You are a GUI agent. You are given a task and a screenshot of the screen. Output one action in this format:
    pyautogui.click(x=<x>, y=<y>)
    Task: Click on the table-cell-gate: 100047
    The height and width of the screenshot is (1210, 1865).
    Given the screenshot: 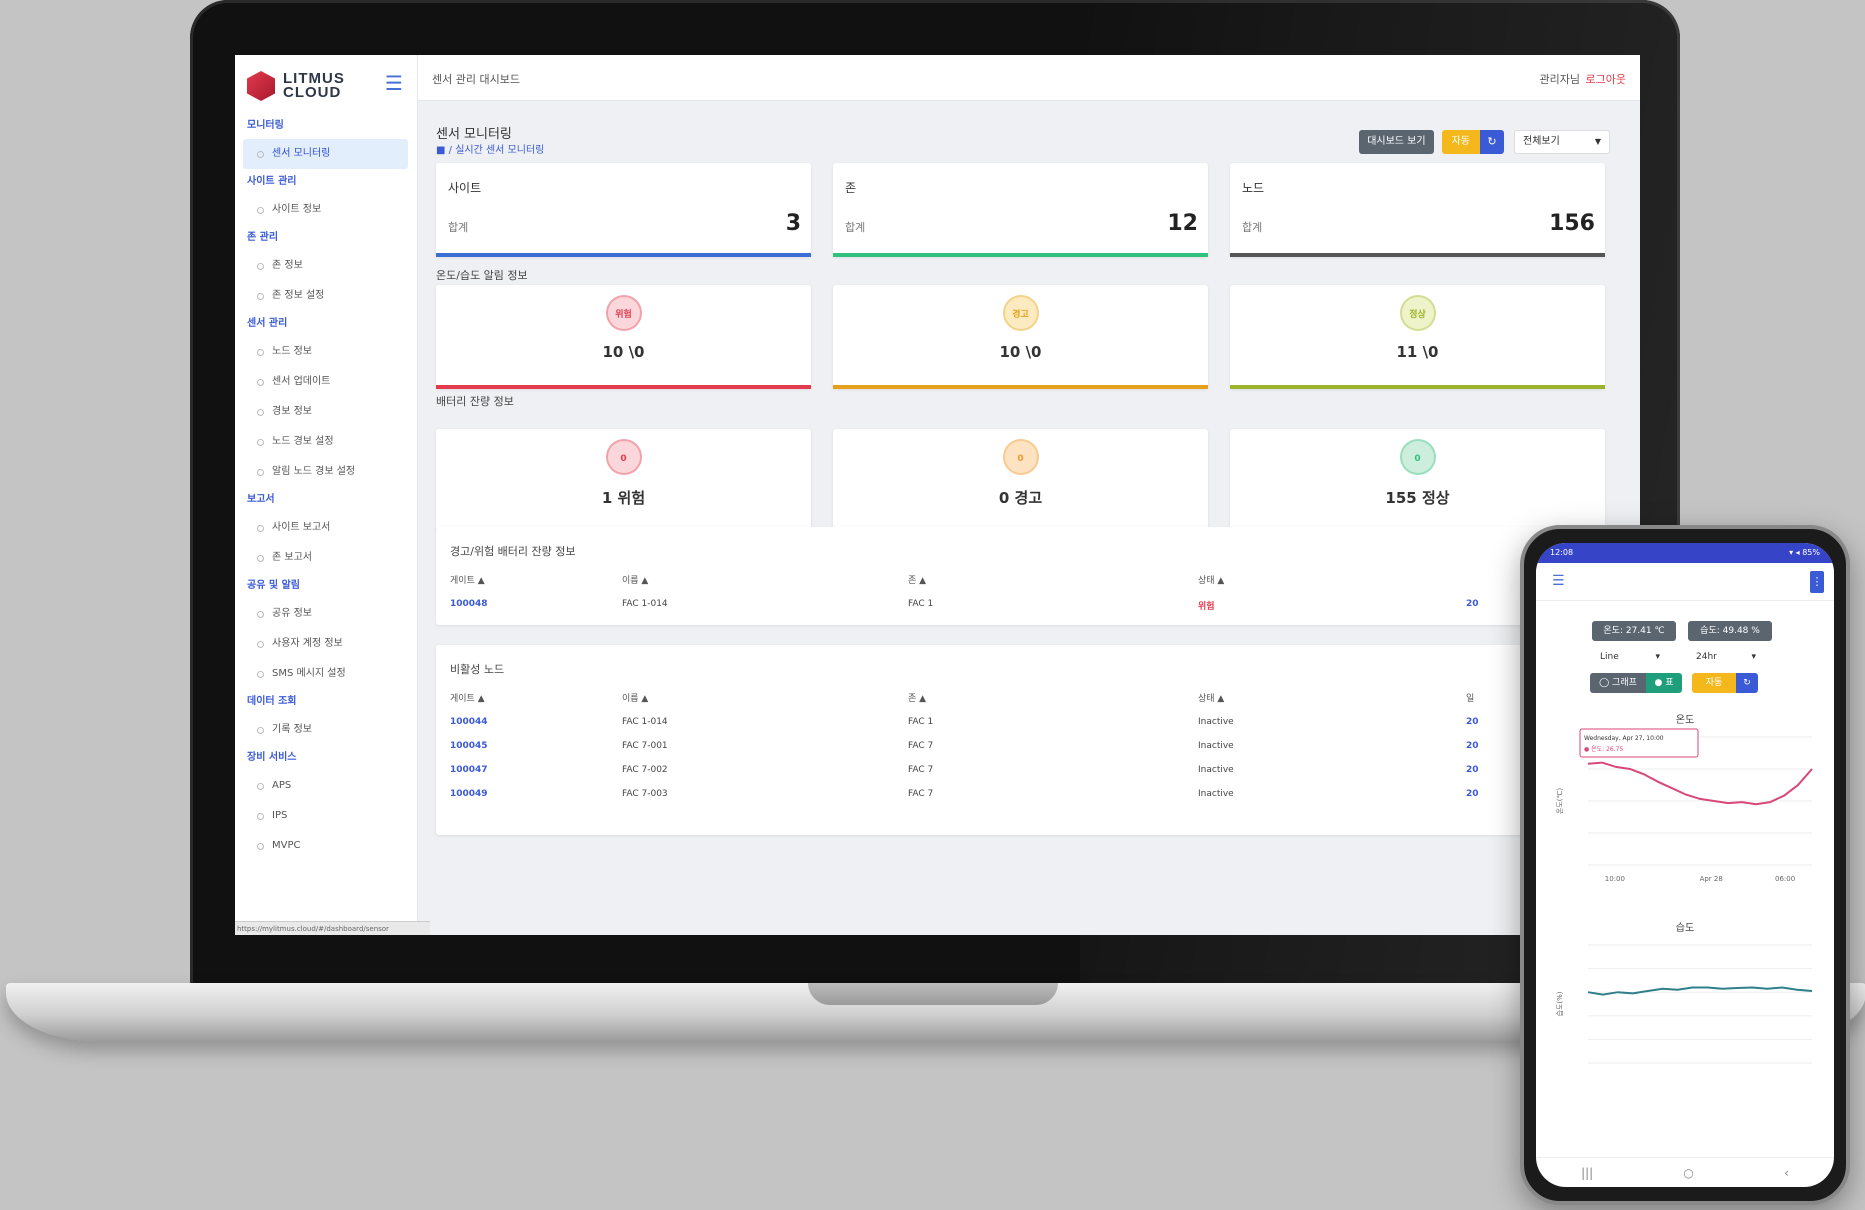 What is the action you would take?
    pyautogui.click(x=469, y=770)
    